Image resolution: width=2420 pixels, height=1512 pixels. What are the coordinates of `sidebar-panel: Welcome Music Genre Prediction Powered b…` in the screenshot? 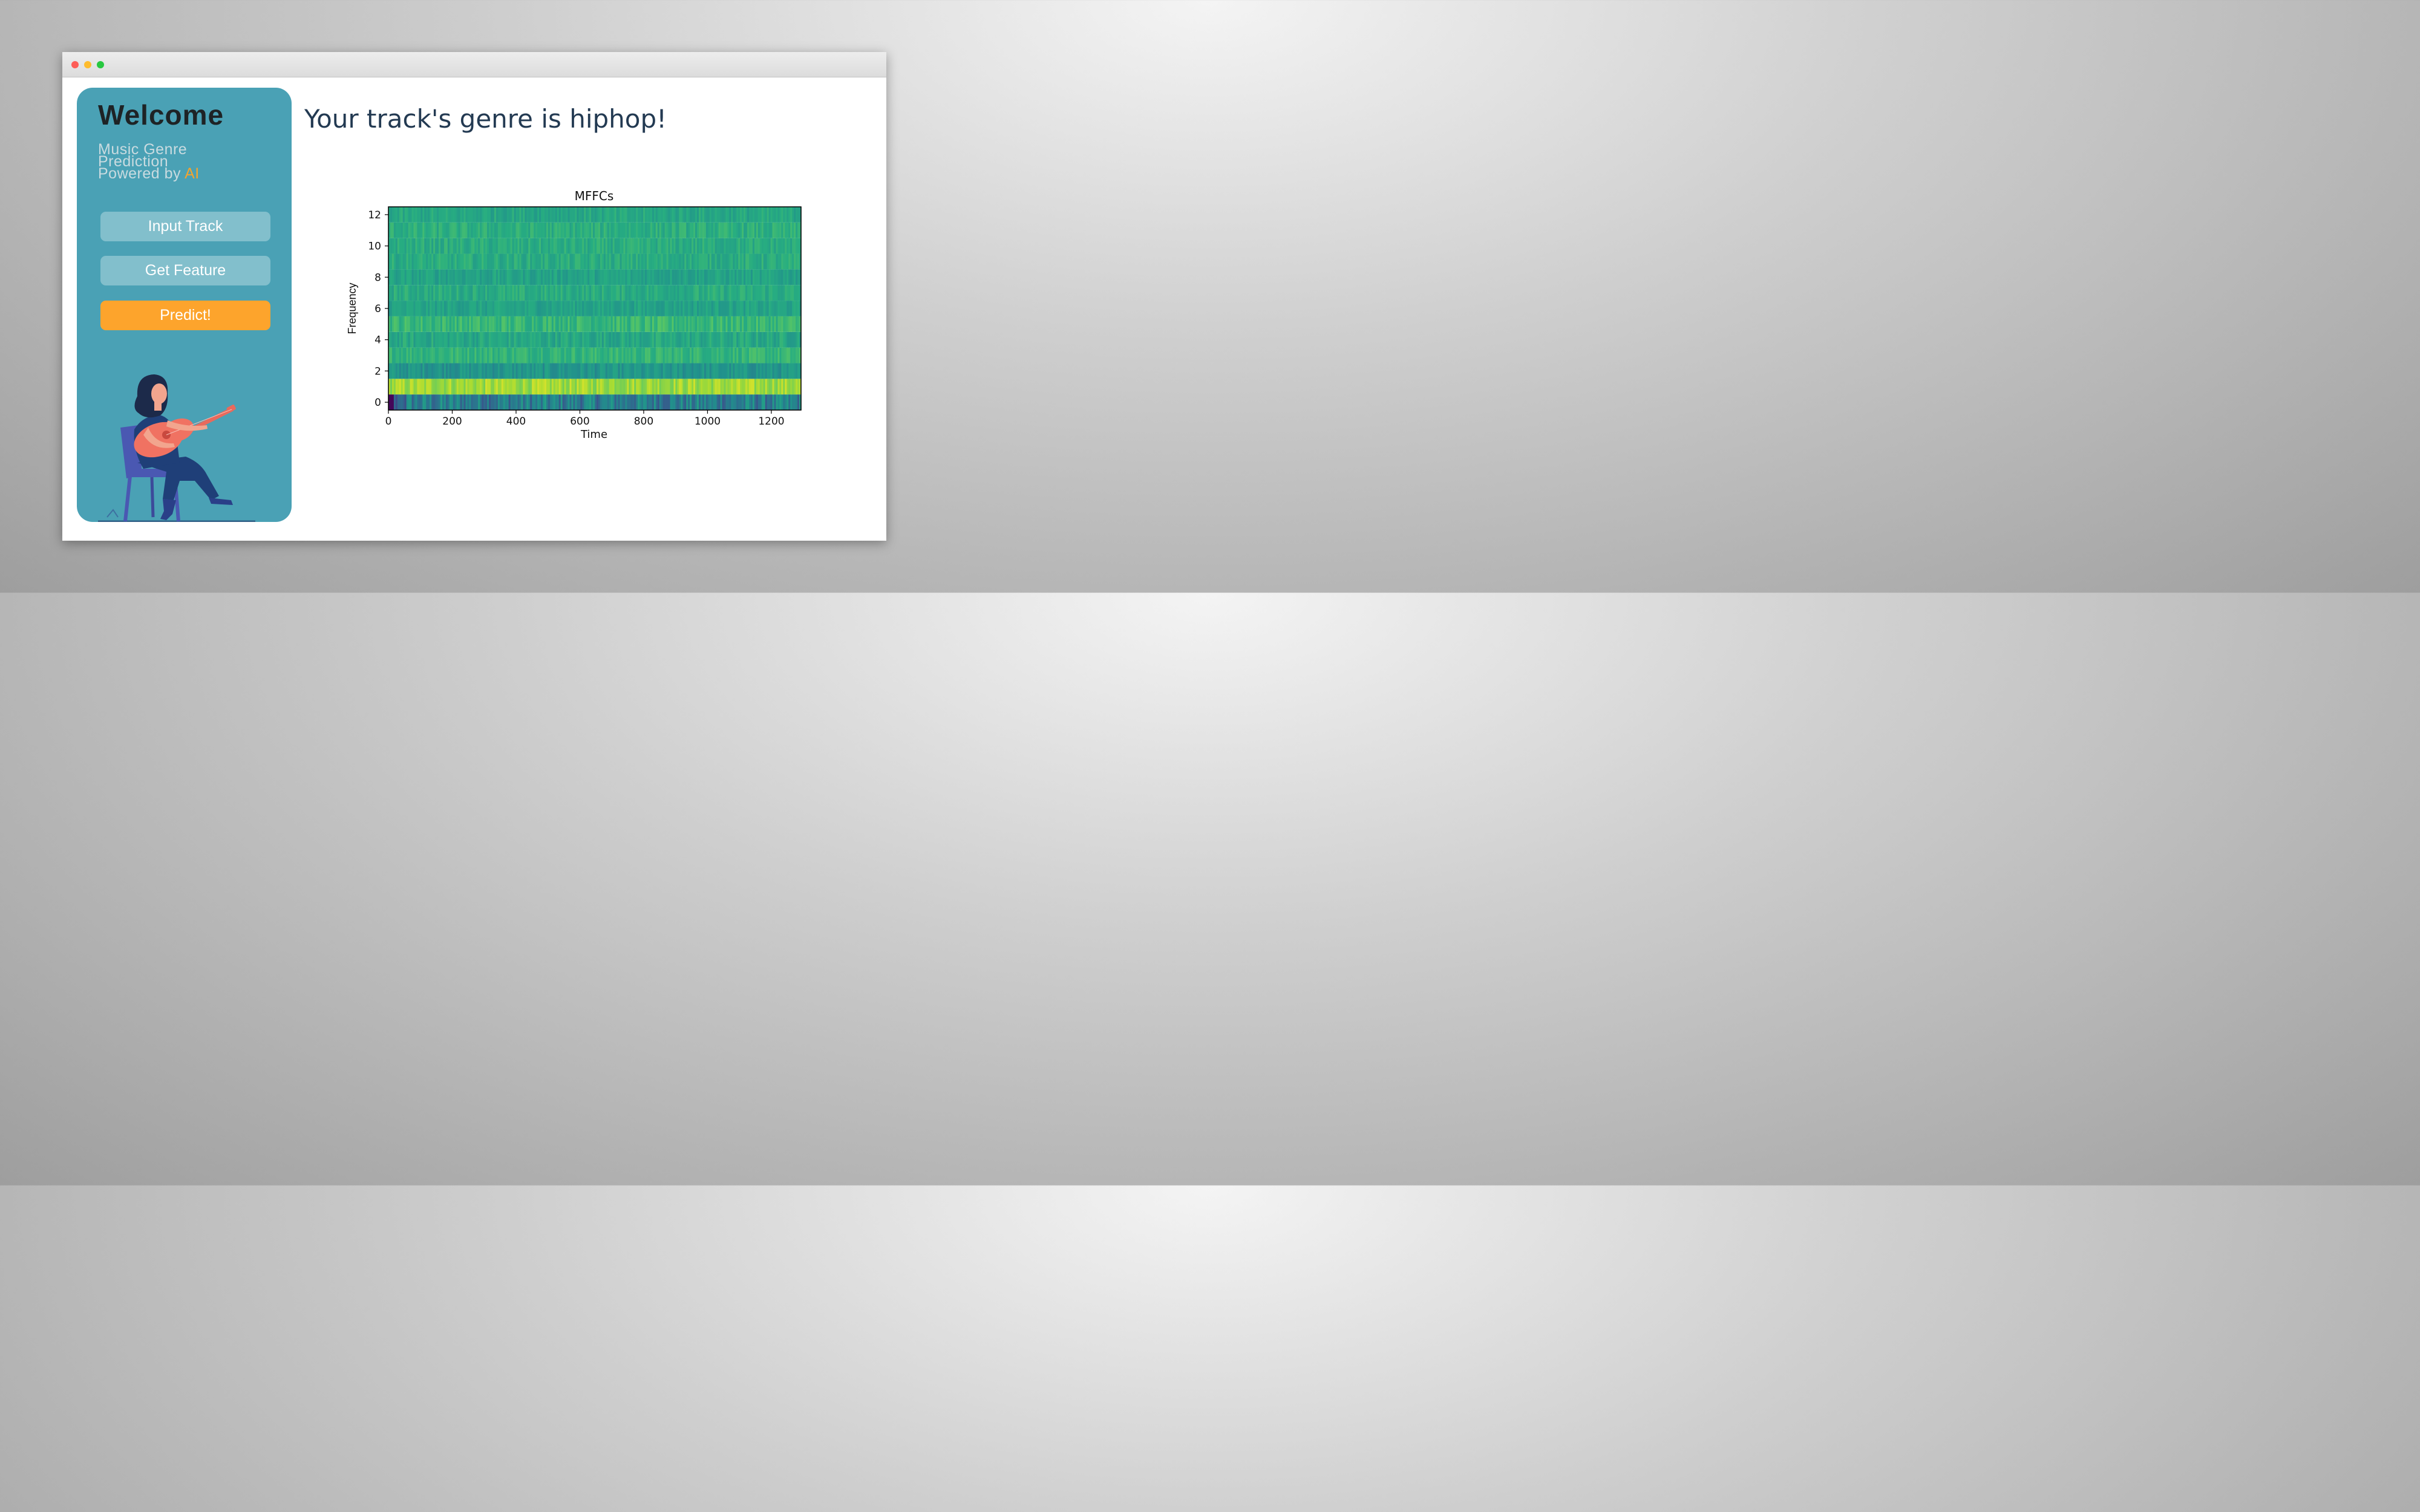 It's located at (184, 305).